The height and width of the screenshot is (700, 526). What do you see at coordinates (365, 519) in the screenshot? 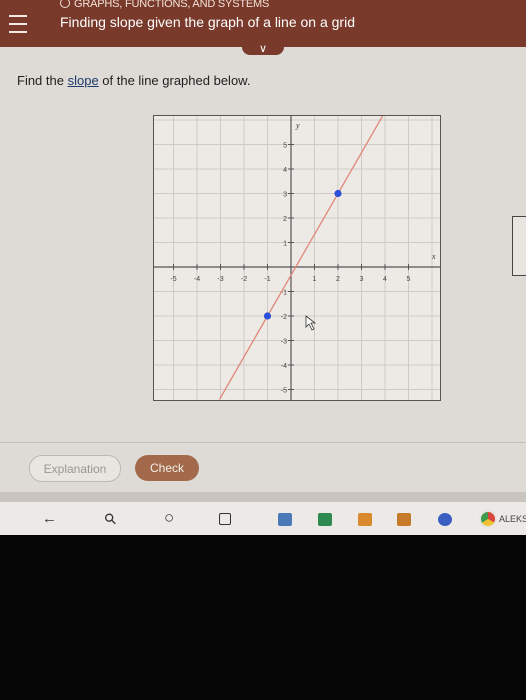
I see `folder-icon` at bounding box center [365, 519].